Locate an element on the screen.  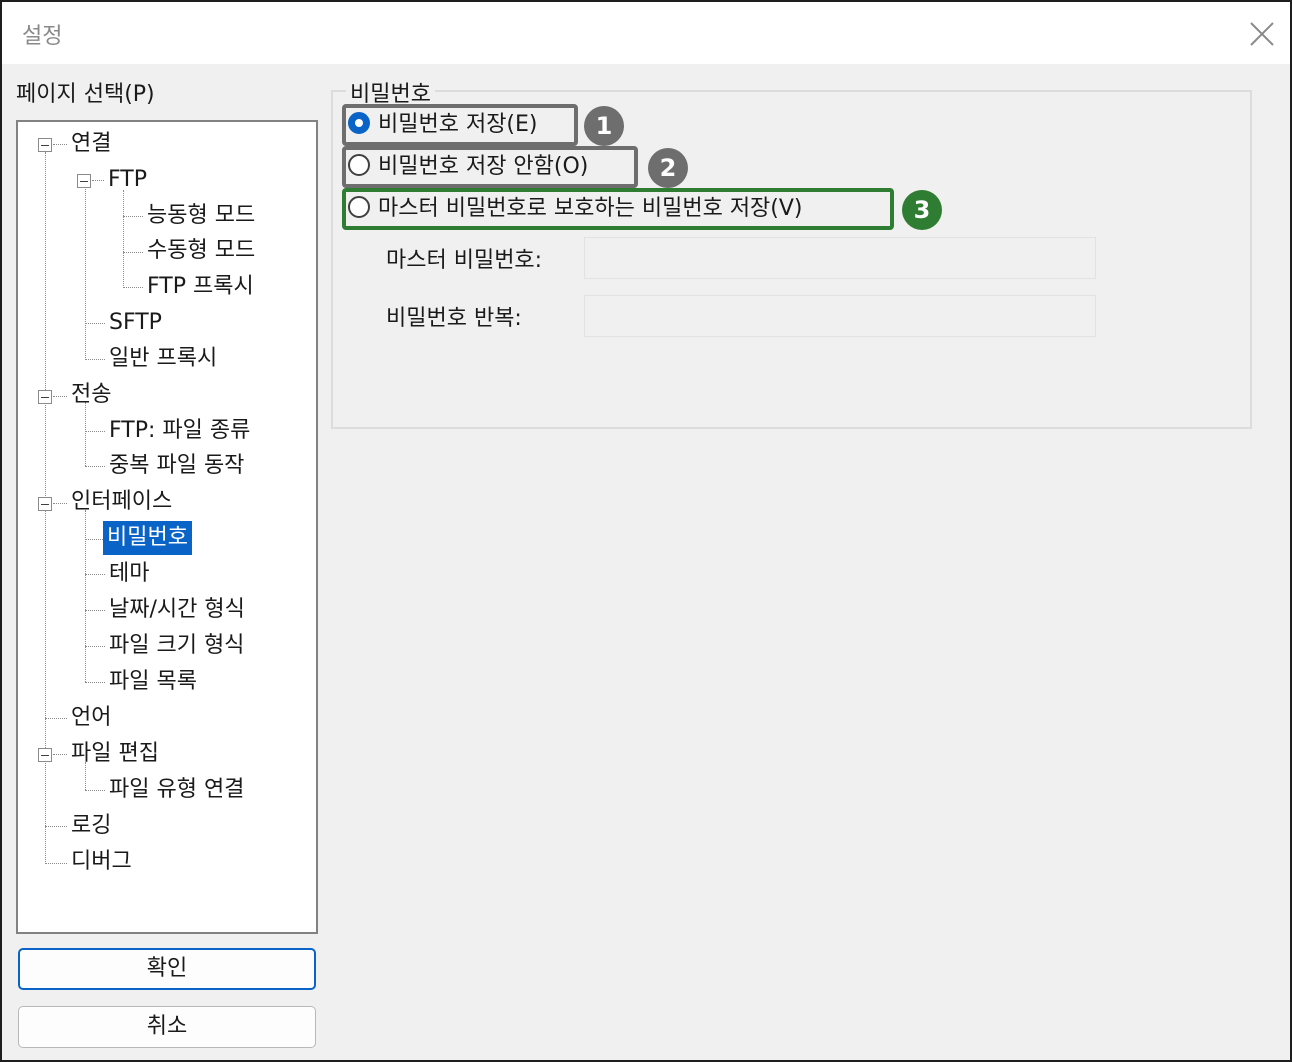
radio-master-password: 마스터 비밀번호로 보호하는 비밀번호 저장(V) is located at coordinates (575, 209).